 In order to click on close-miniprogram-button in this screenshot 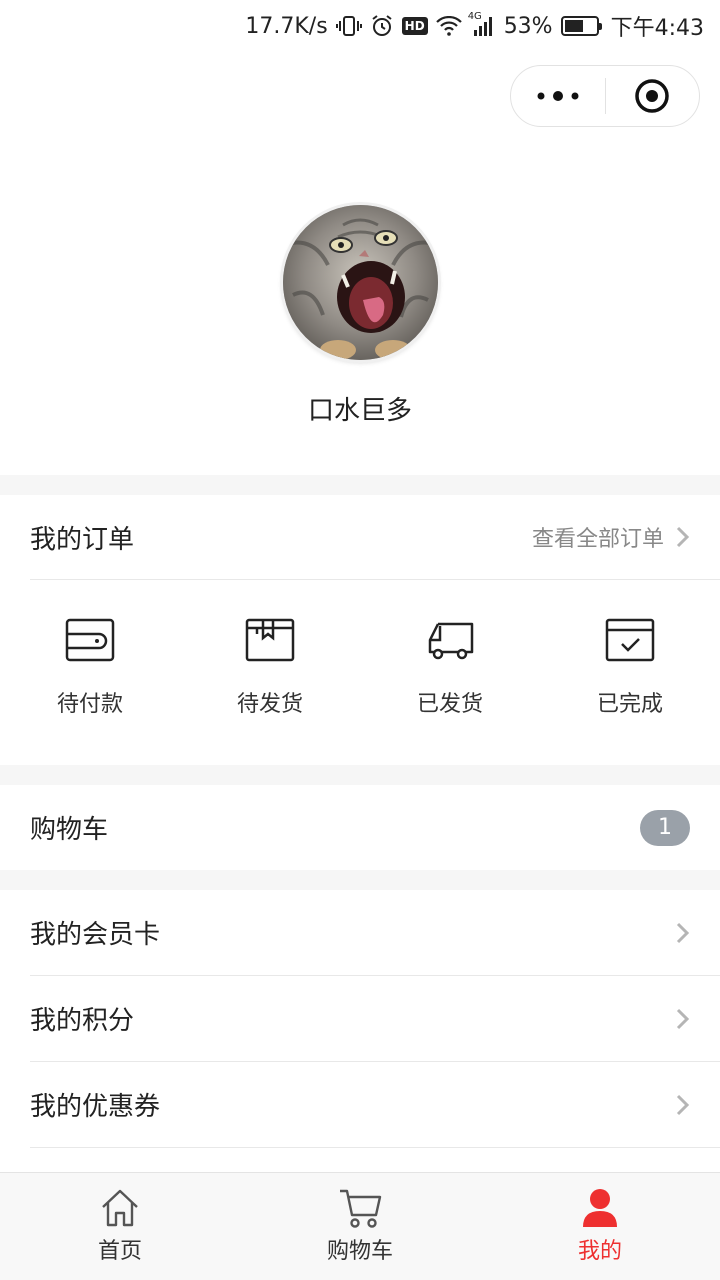, I will do `click(653, 96)`.